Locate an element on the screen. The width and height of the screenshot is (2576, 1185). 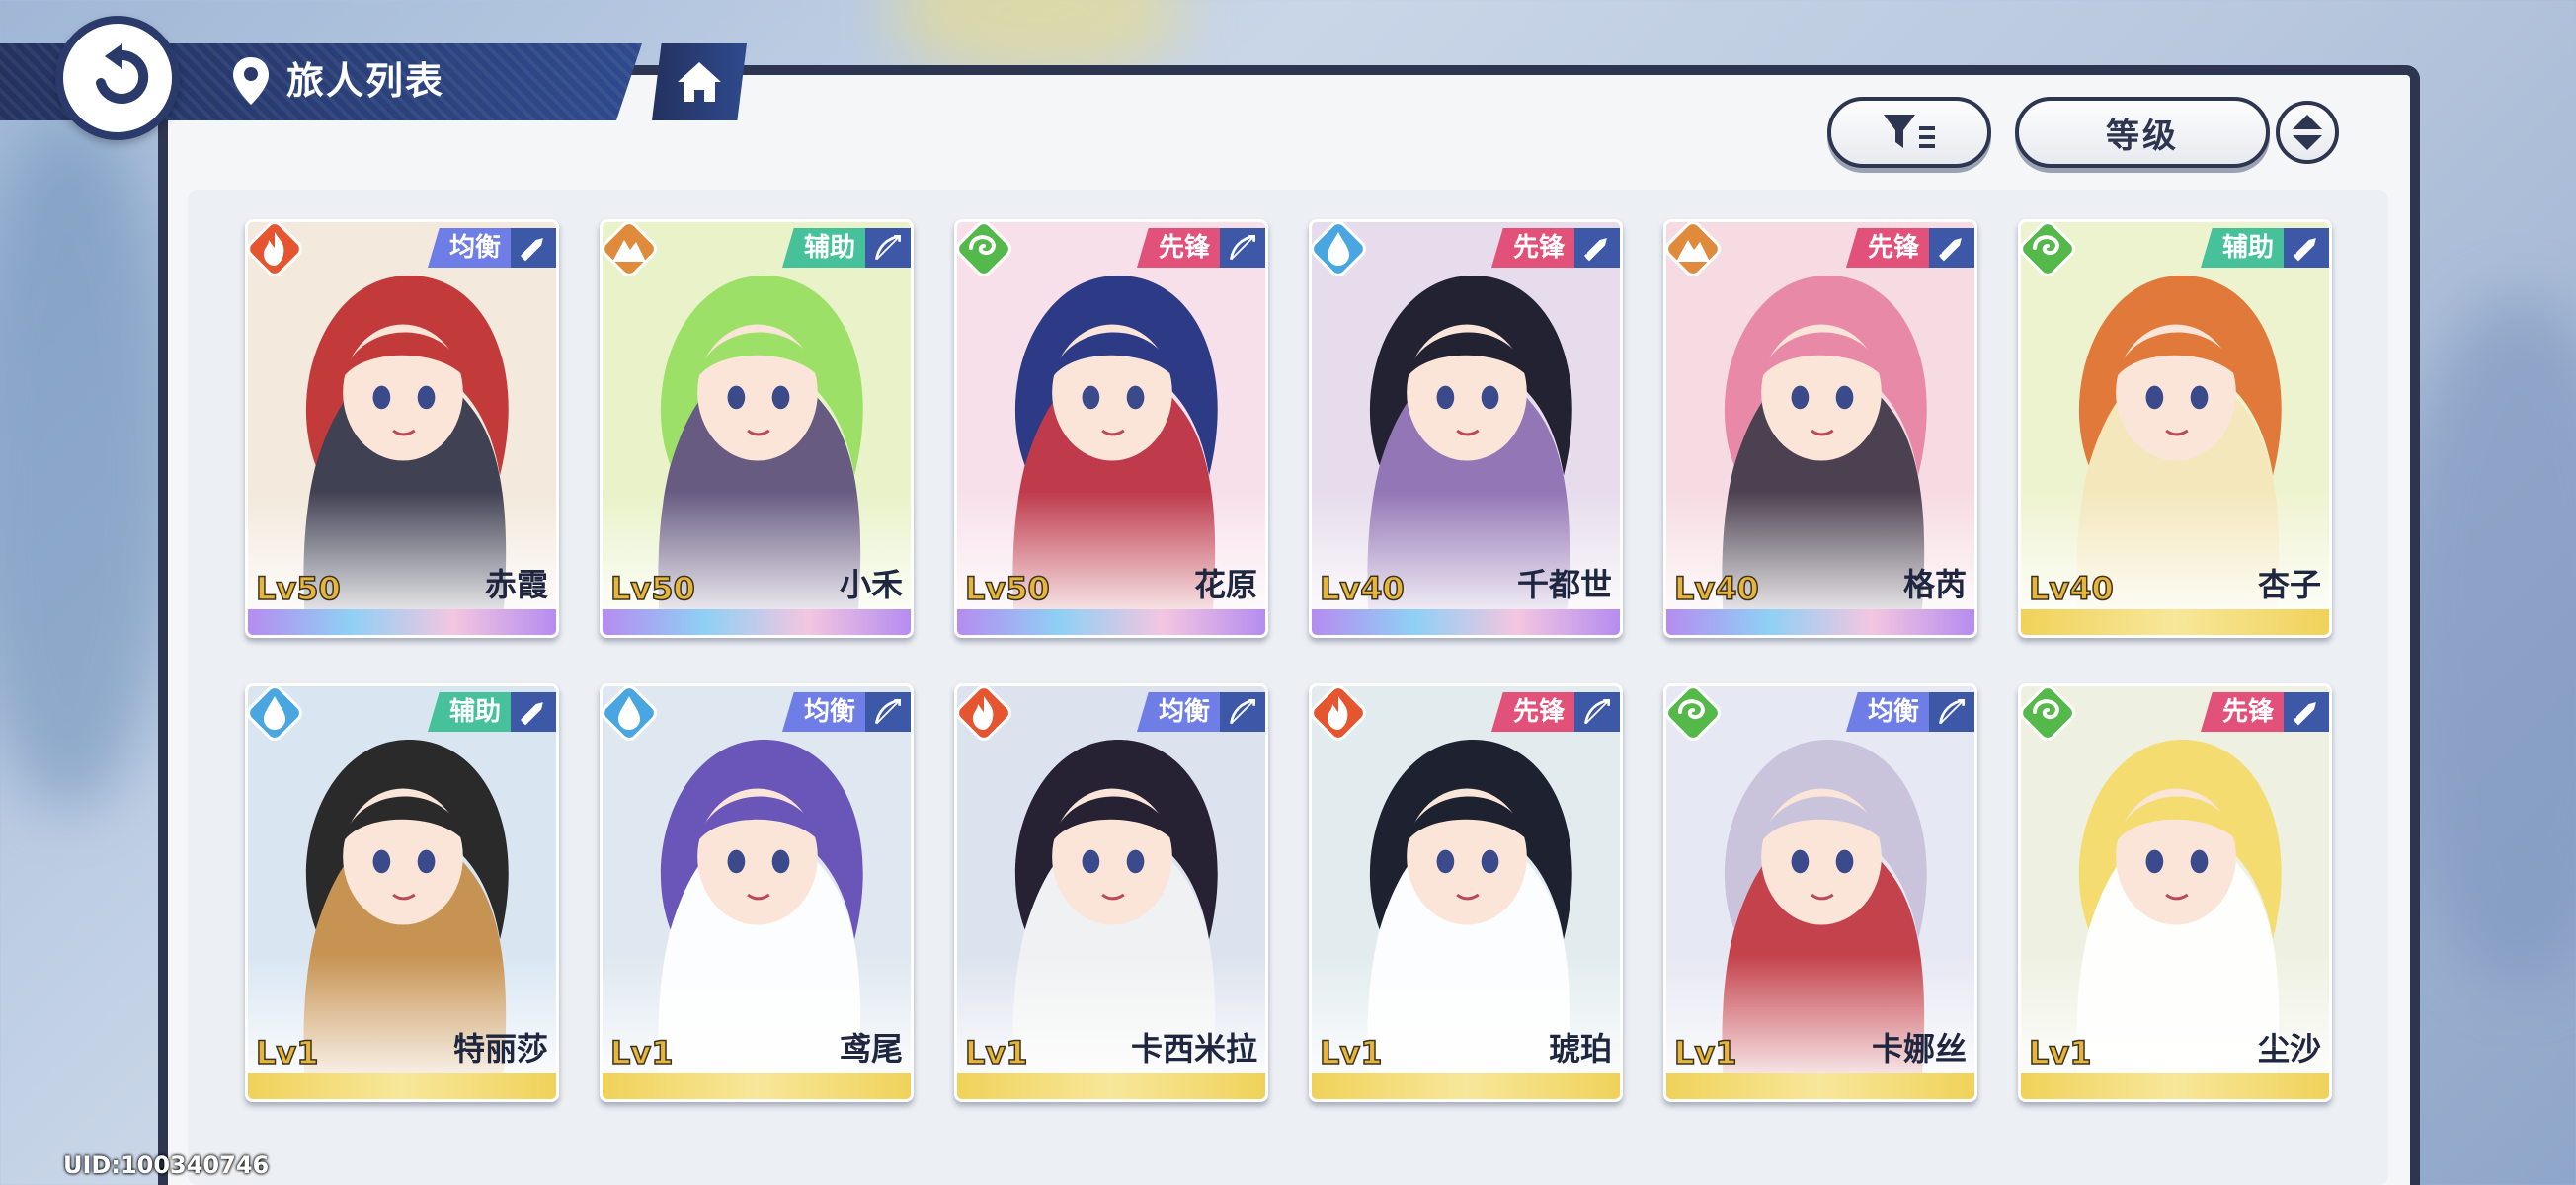
home-icon is located at coordinates (699, 82).